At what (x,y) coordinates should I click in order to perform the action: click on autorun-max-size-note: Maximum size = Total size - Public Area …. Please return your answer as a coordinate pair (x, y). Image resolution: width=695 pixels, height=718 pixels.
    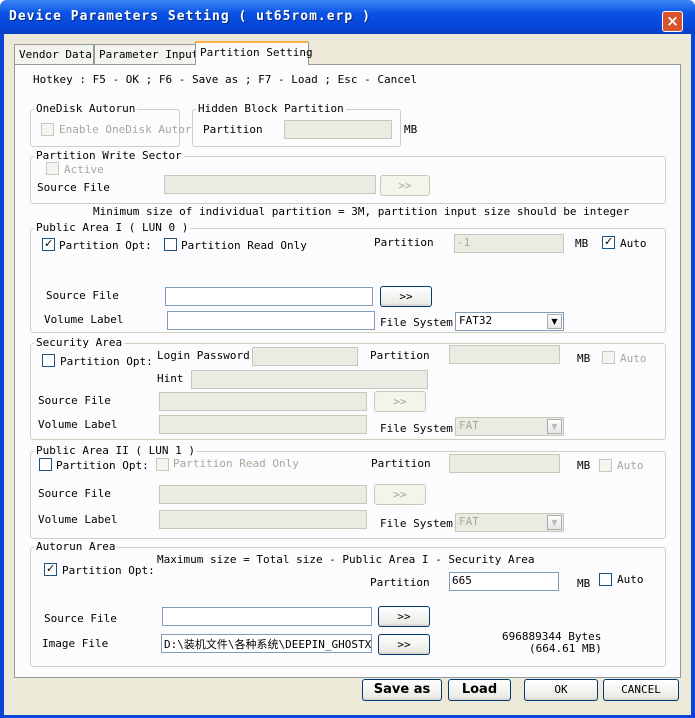
    Looking at the image, I should click on (346, 559).